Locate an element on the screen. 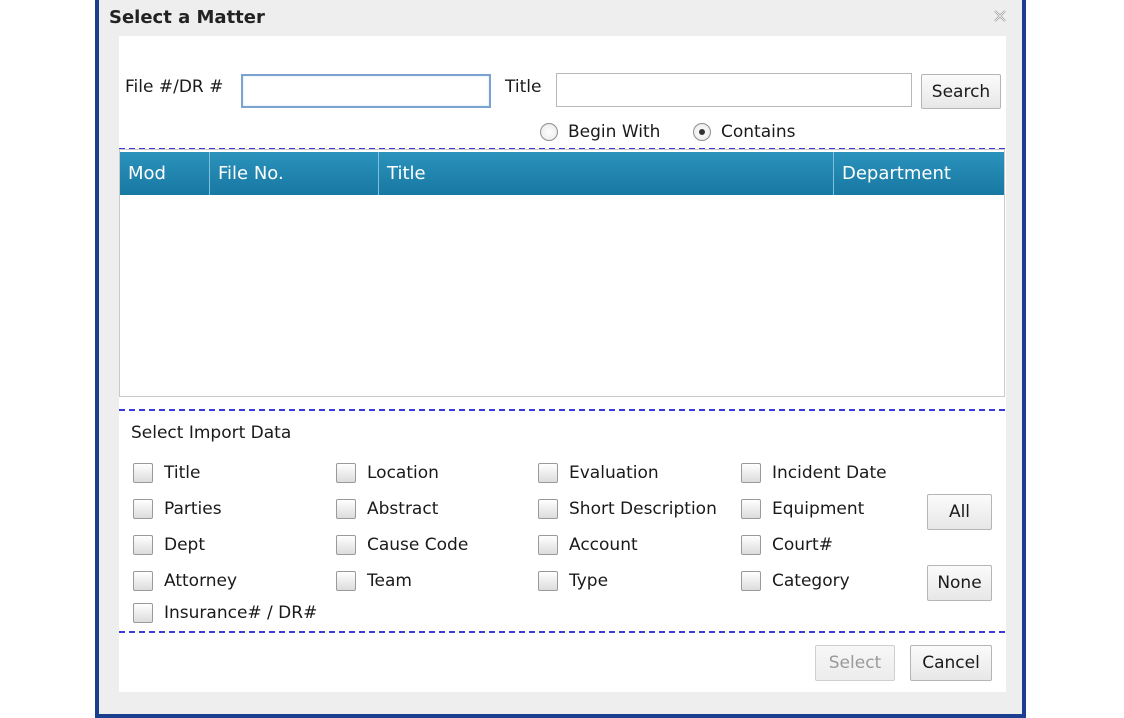  checkbox-label: Evaluation is located at coordinates (614, 473).